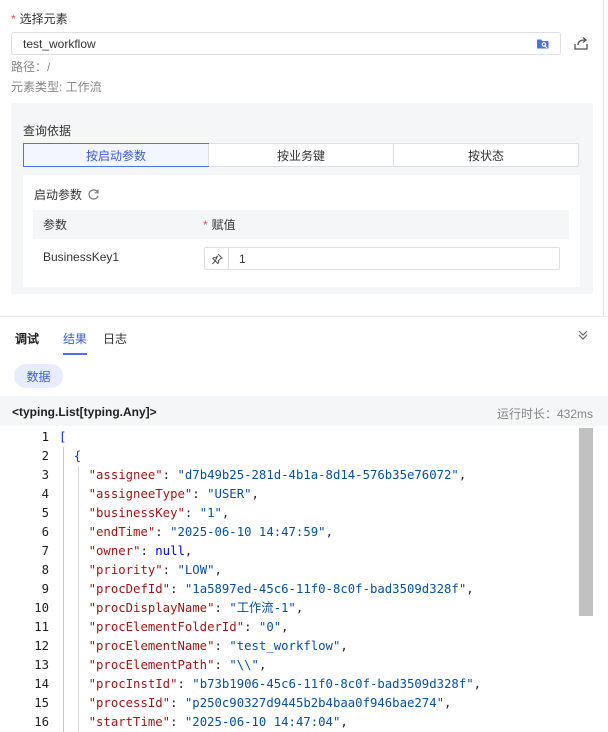  What do you see at coordinates (544, 414) in the screenshot?
I see `runtime-label: 运行时长：432ms` at bounding box center [544, 414].